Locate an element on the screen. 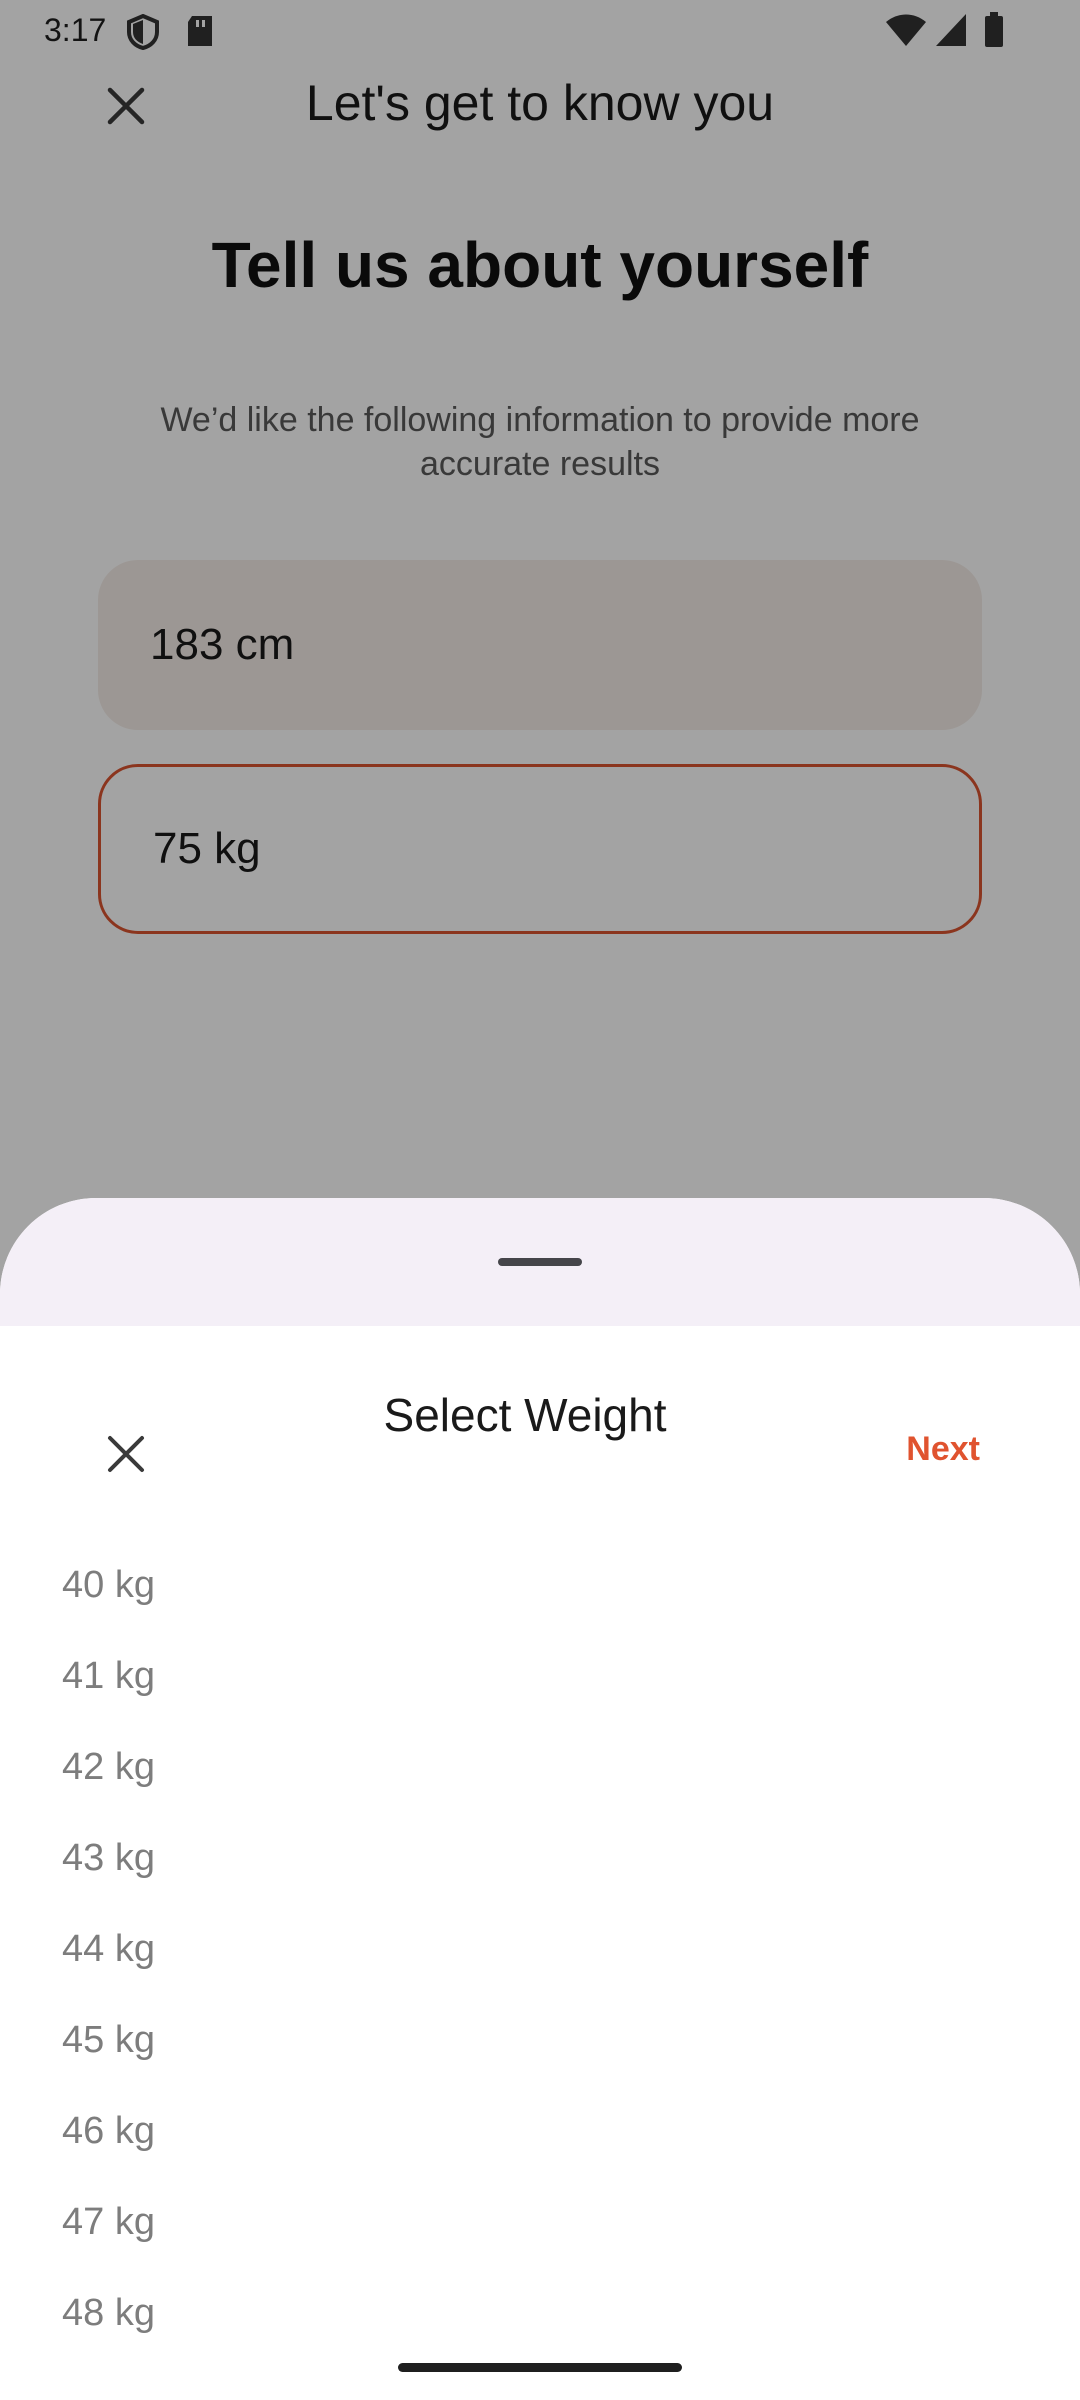 This screenshot has width=1080, height=2400. sheet-header is located at coordinates (540, 1262).